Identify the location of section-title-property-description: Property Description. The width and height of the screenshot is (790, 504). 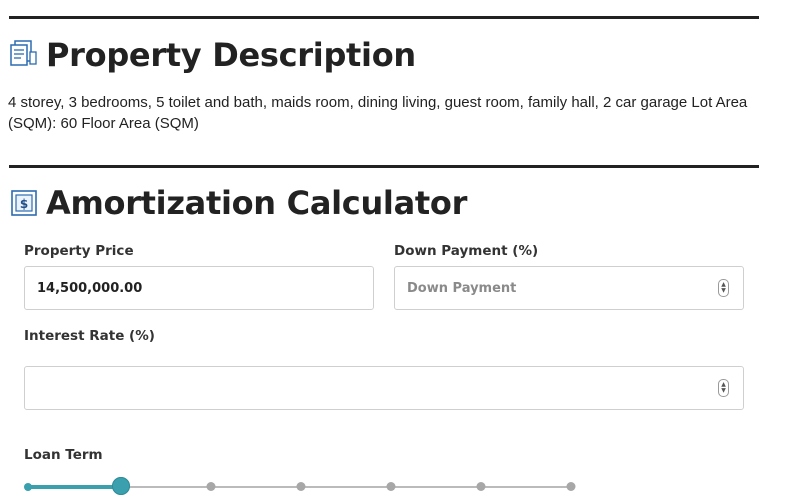
(231, 55).